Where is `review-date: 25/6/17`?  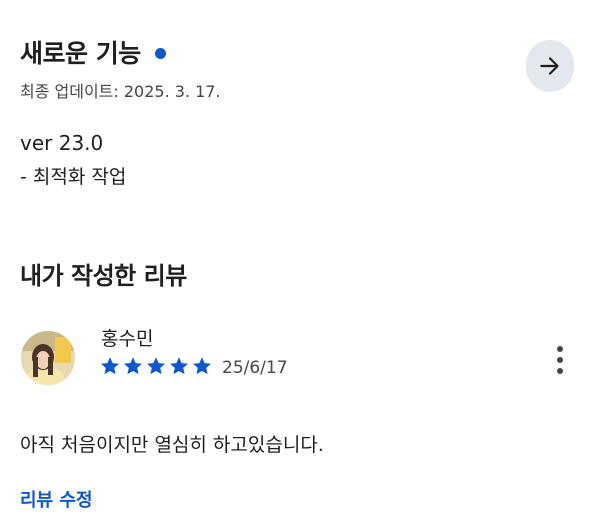
review-date: 25/6/17 is located at coordinates (255, 368).